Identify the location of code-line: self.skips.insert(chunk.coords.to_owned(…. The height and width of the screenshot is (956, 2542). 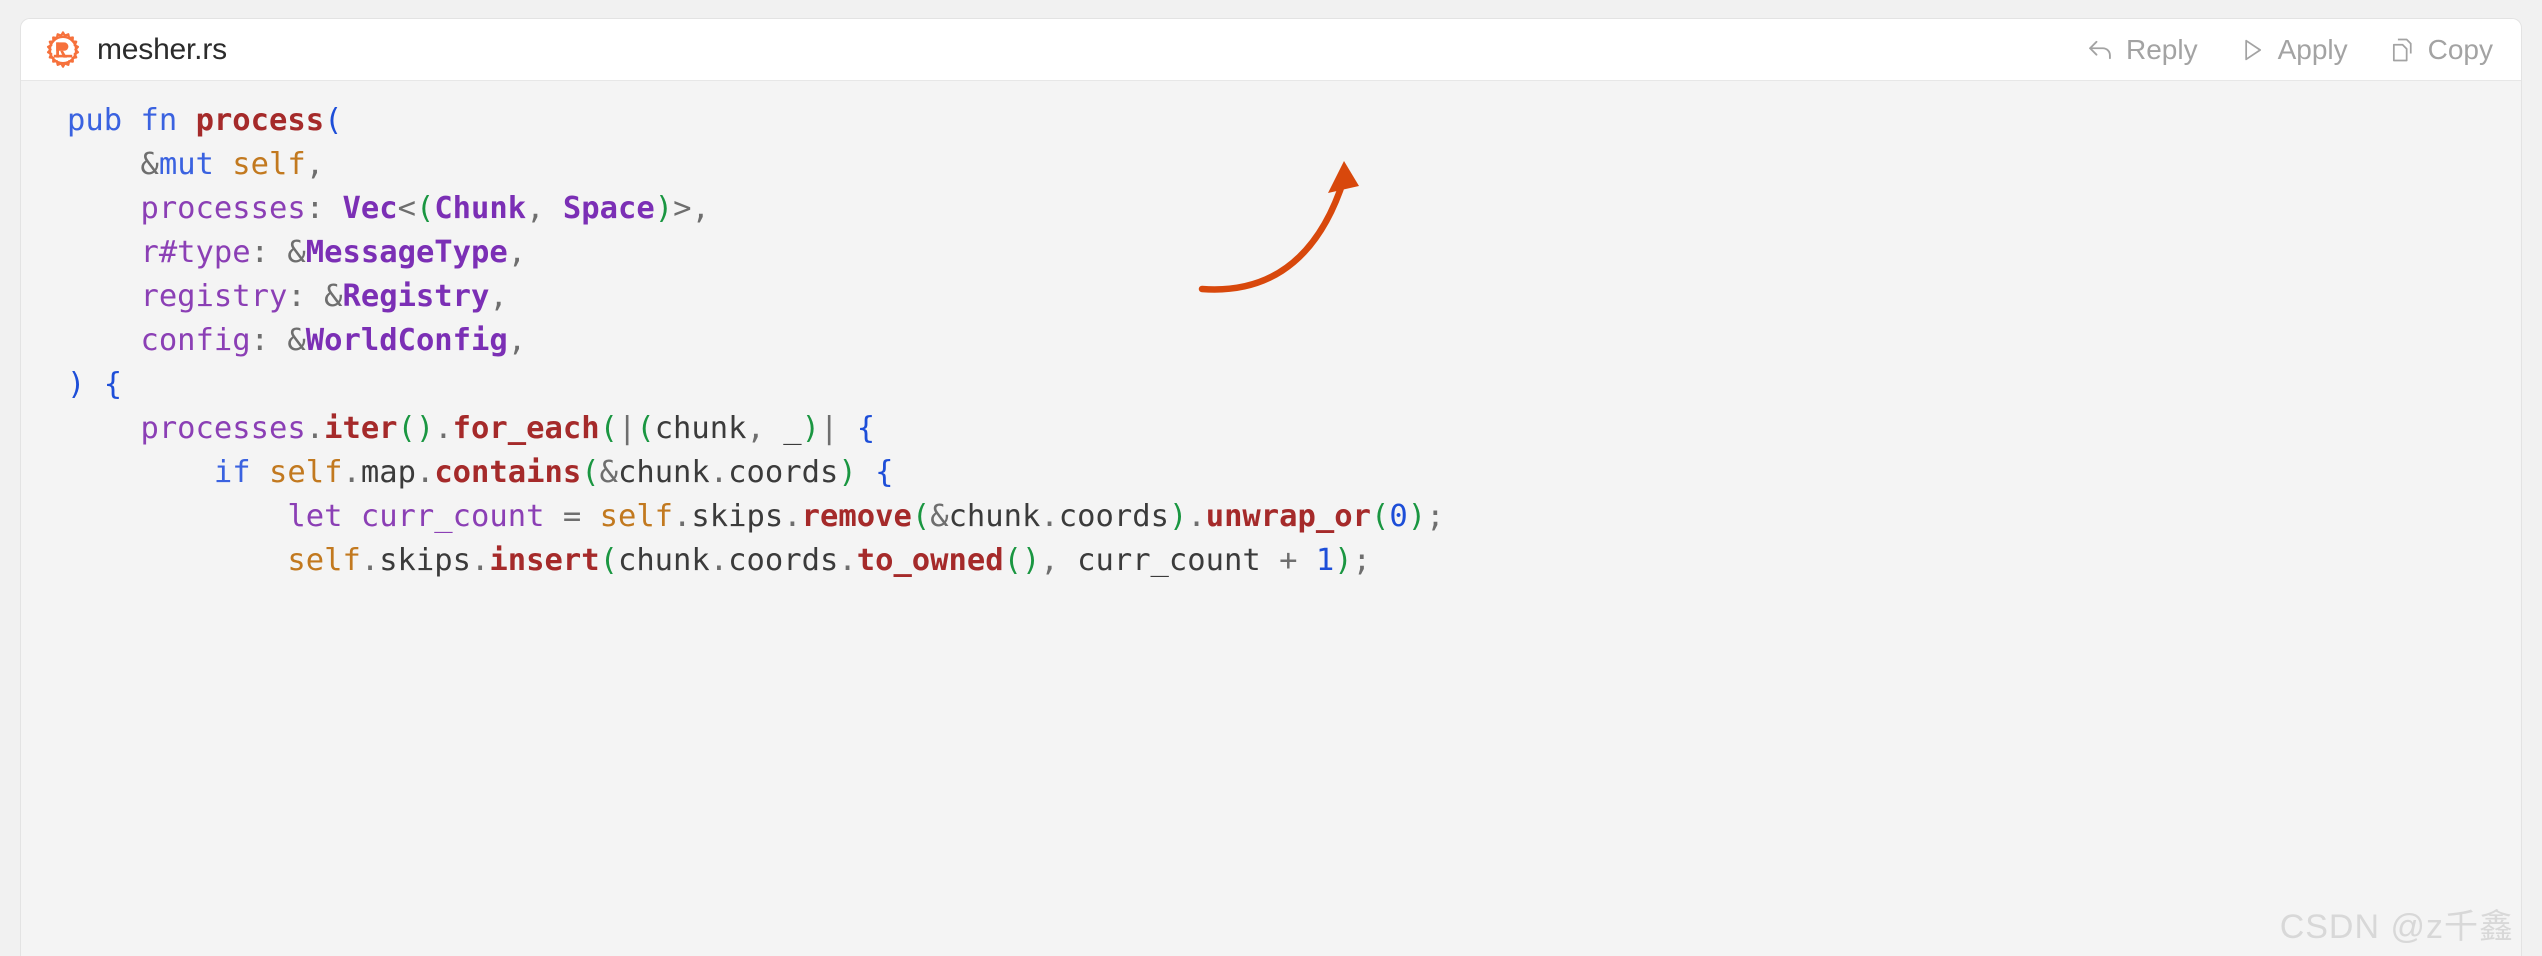
(829, 560).